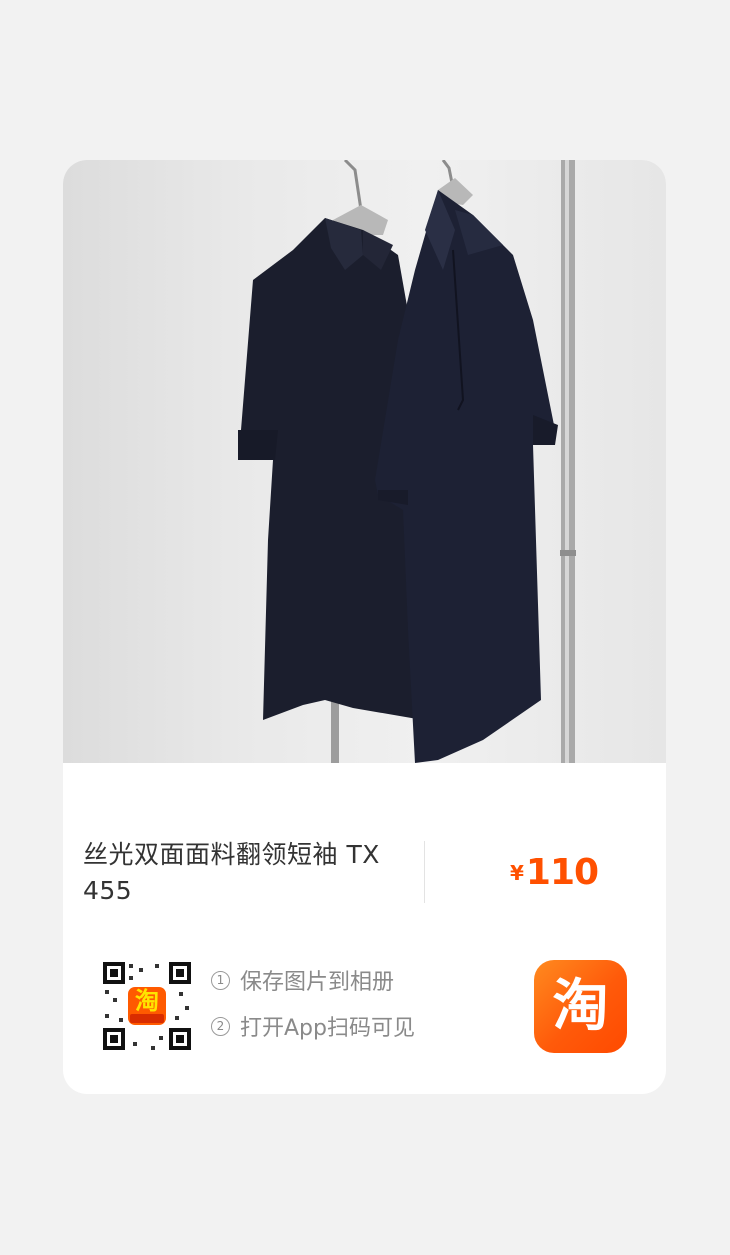 The width and height of the screenshot is (730, 1255). I want to click on step-number-2: 2, so click(220, 1026).